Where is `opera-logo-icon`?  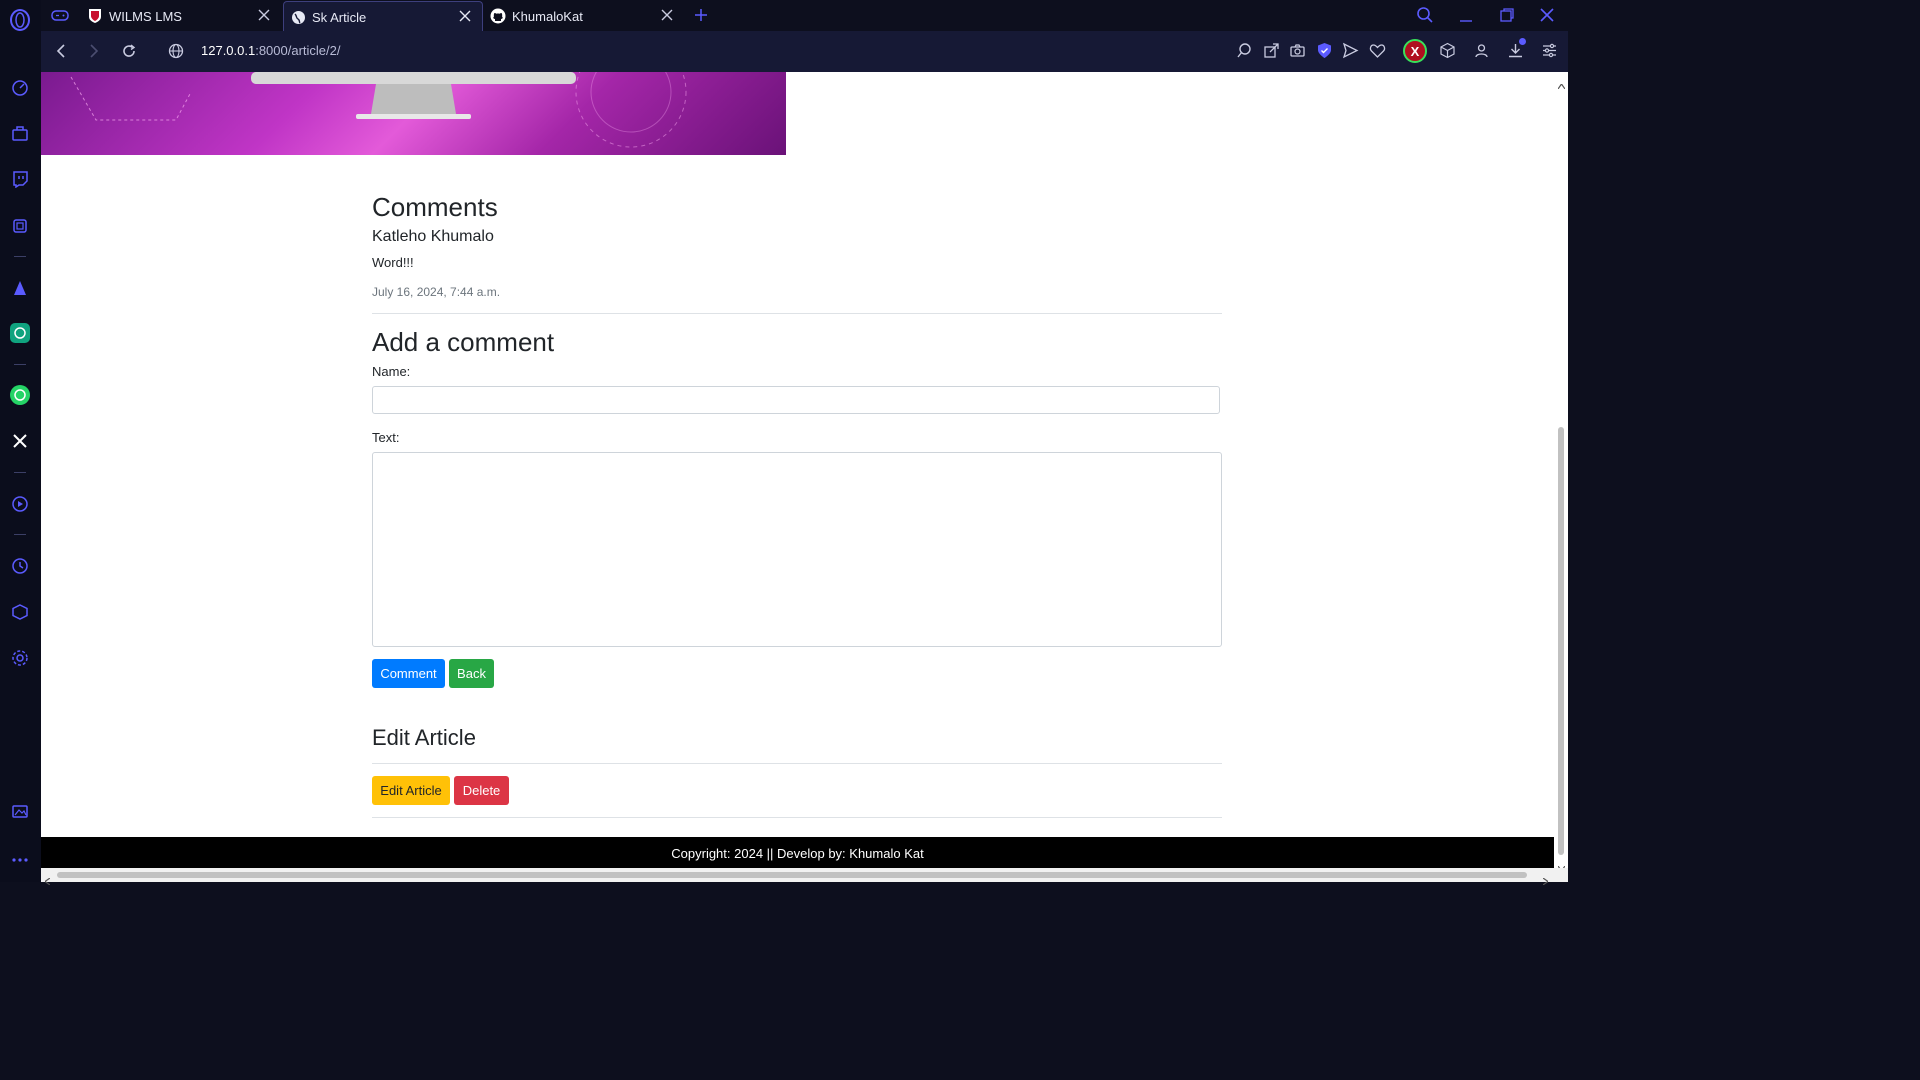
opera-logo-icon is located at coordinates (20, 20).